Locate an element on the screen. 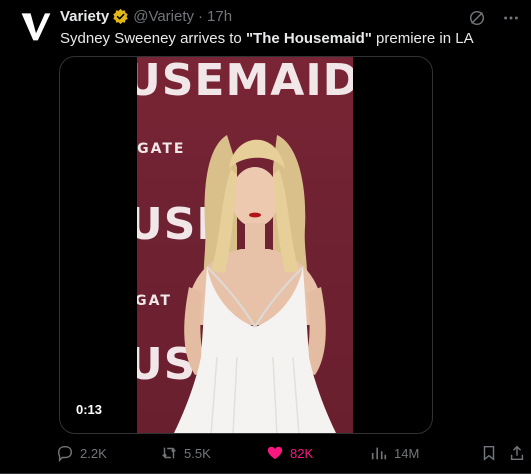 This screenshot has width=531, height=474. views-button: 14M is located at coordinates (394, 453).